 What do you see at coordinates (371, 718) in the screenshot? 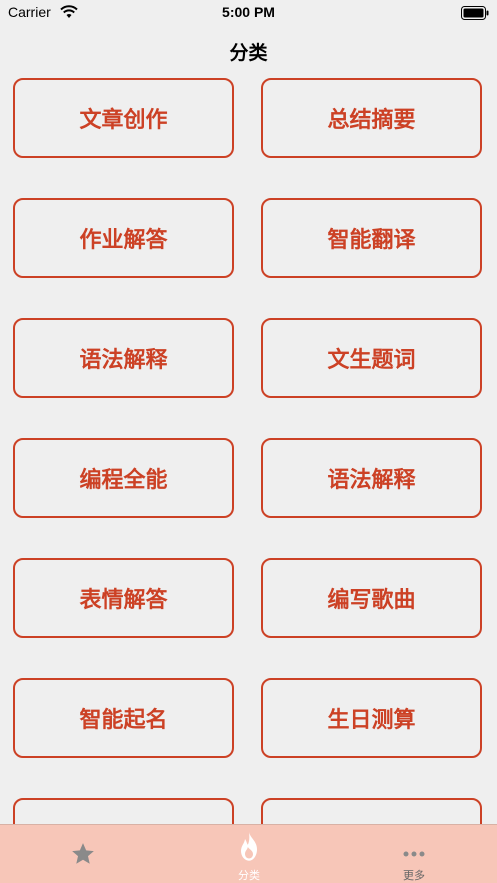
I see `category-button: 生日测算` at bounding box center [371, 718].